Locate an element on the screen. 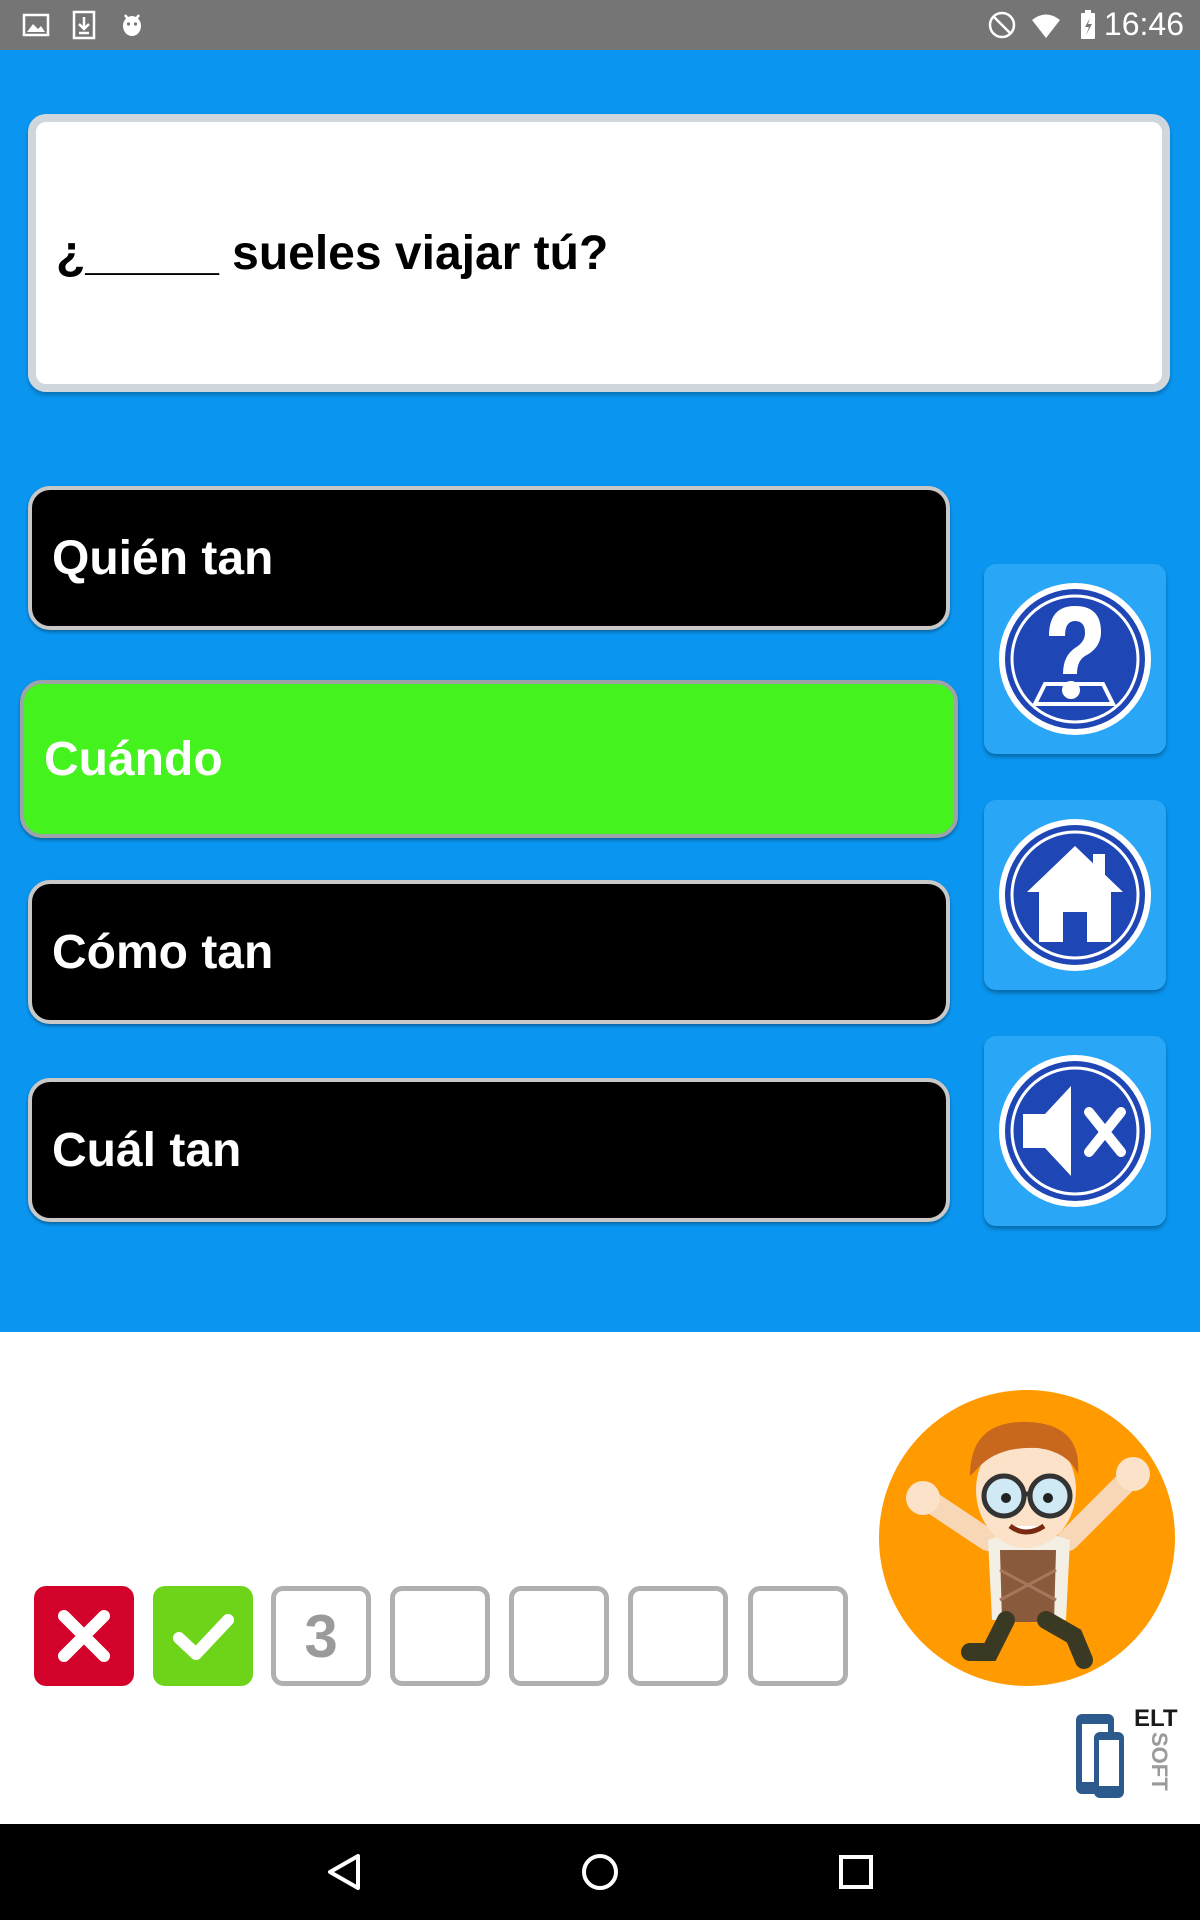  mute-button is located at coordinates (1075, 1131).